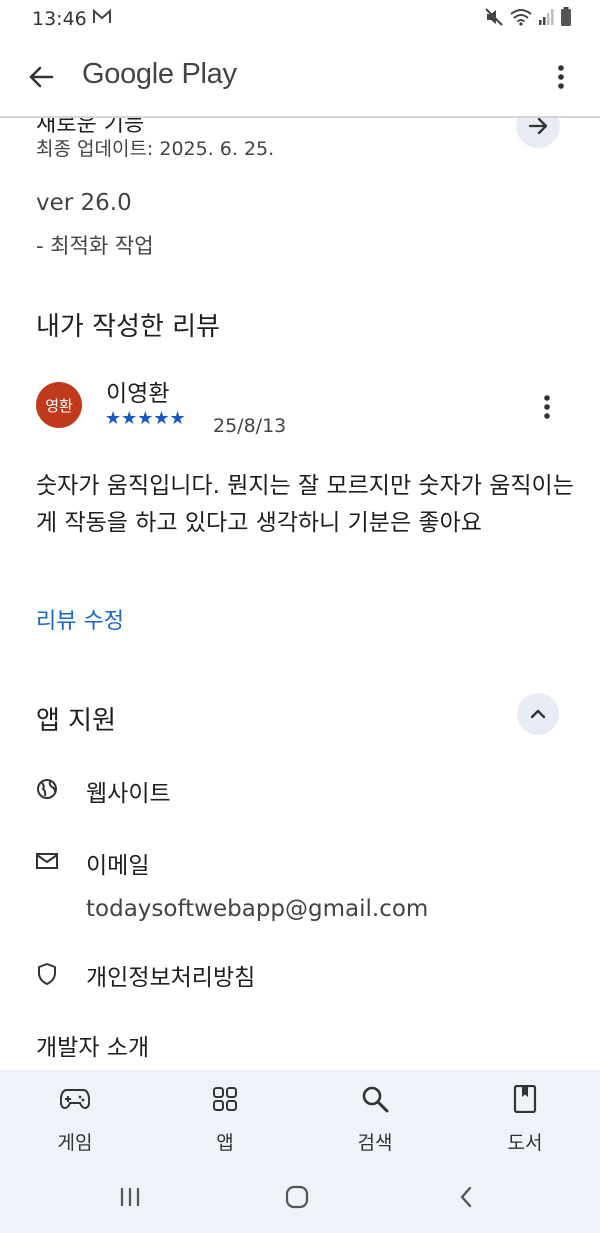 This screenshot has height=1233, width=600. Describe the element at coordinates (59, 19) in the screenshot. I see `status-time: 13:46` at that location.